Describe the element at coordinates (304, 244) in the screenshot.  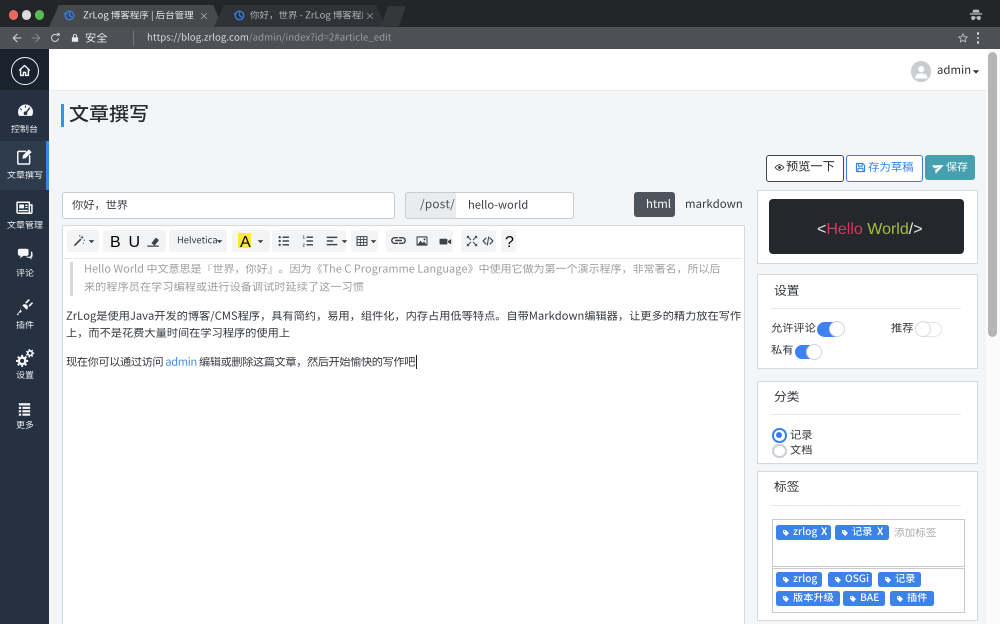
I see `svg-text: 2` at that location.